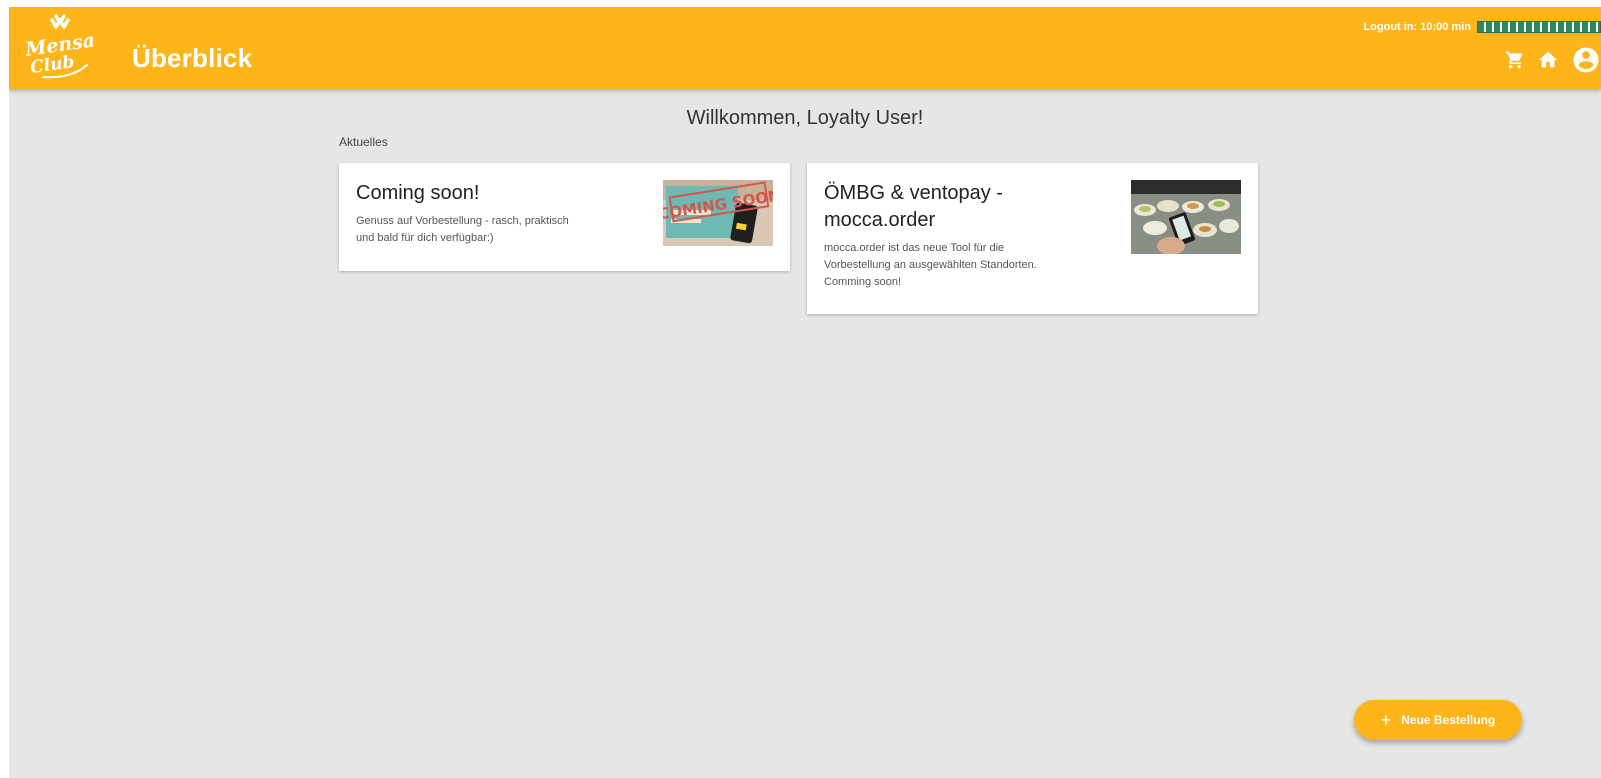 The width and height of the screenshot is (1601, 778). I want to click on coming-soon-image: COMING SOON, so click(718, 213).